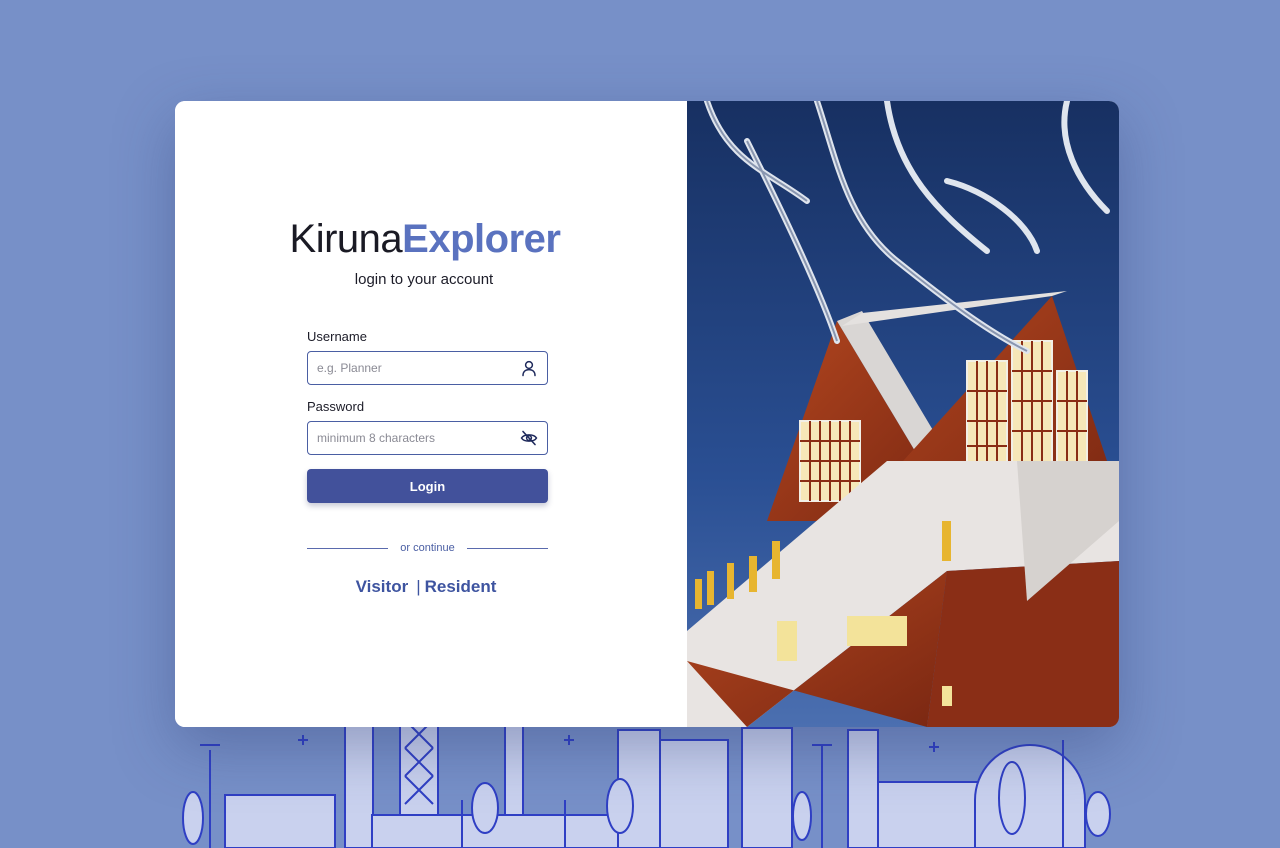 The image size is (1280, 848). I want to click on divider-text: or continue, so click(427, 548).